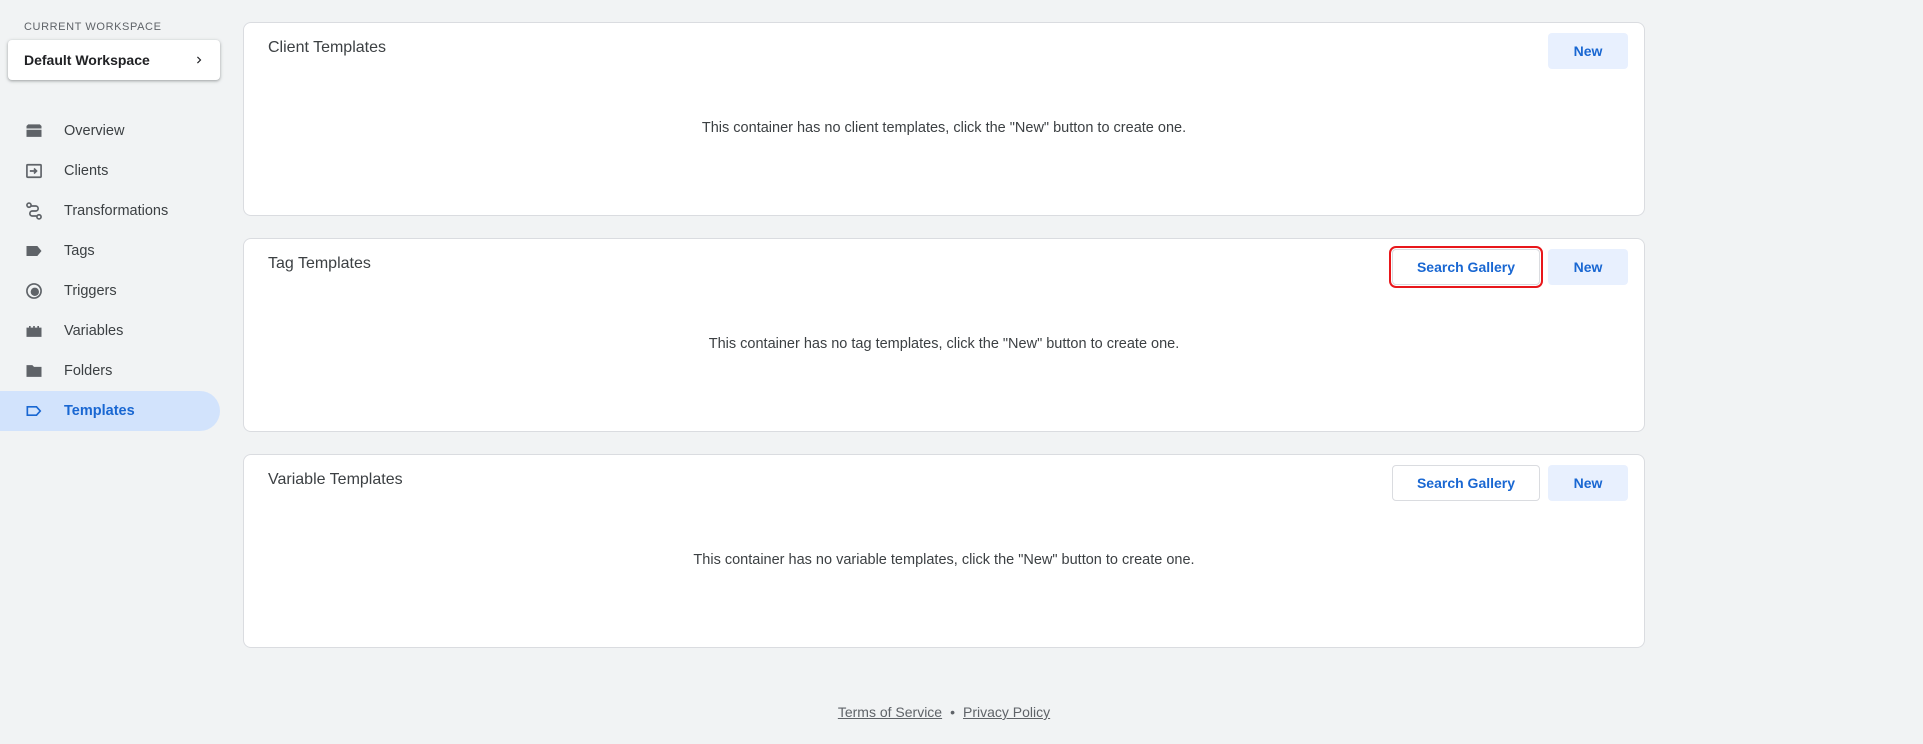 This screenshot has width=1923, height=744. I want to click on sidebar-item-triggers: Triggers, so click(110, 291).